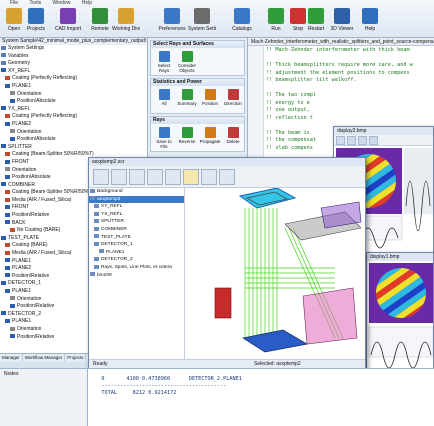  I want to click on tree-item: SPLITTER, so click(73, 148).